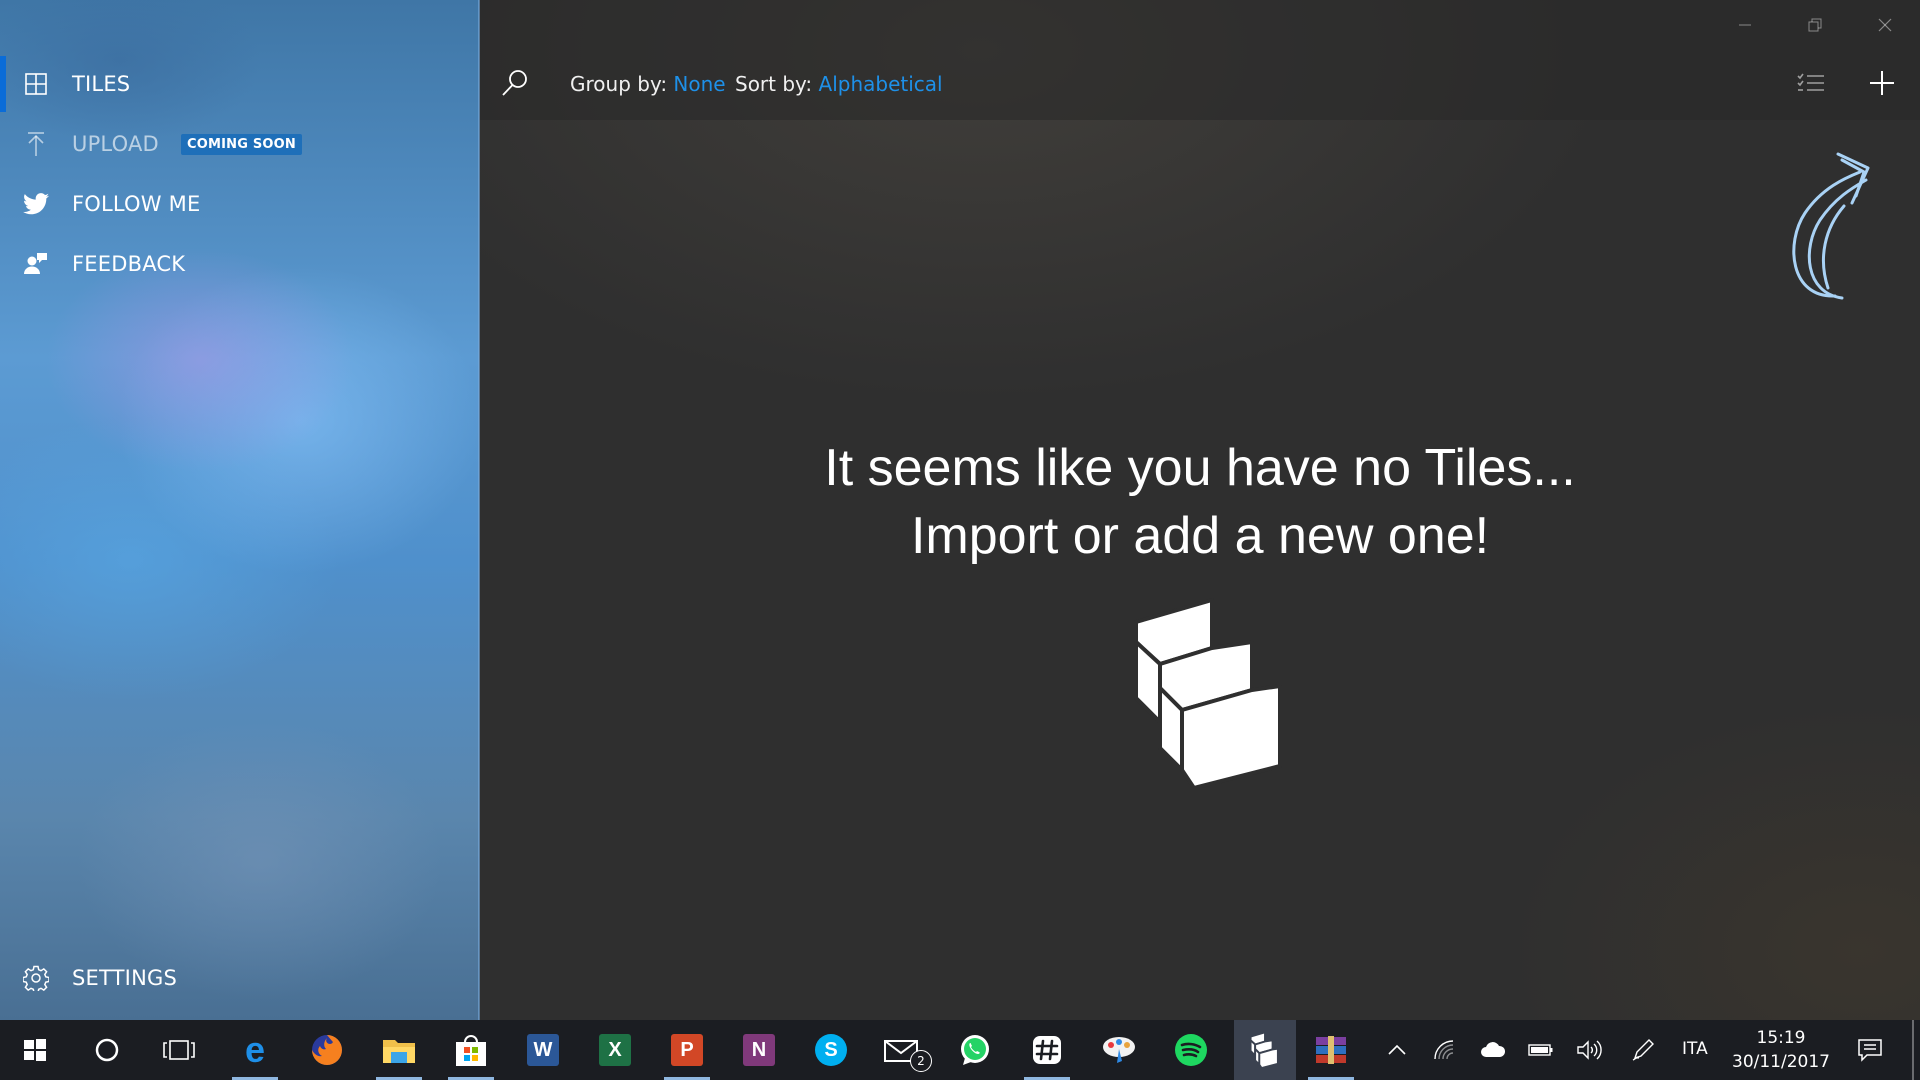 The width and height of the screenshot is (1920, 1080). What do you see at coordinates (516, 84) in the screenshot?
I see `search-icon` at bounding box center [516, 84].